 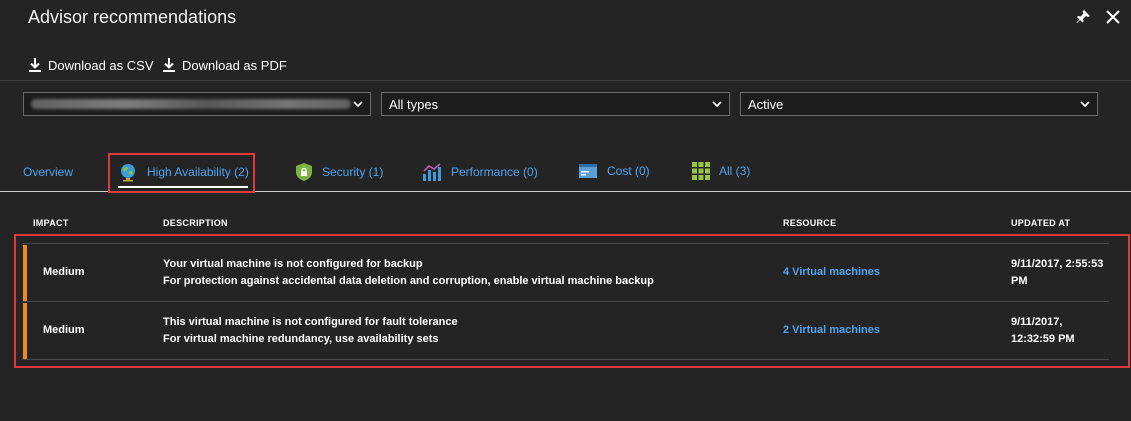 I want to click on column-header-updated-at: UPDATED AT, so click(x=1040, y=223).